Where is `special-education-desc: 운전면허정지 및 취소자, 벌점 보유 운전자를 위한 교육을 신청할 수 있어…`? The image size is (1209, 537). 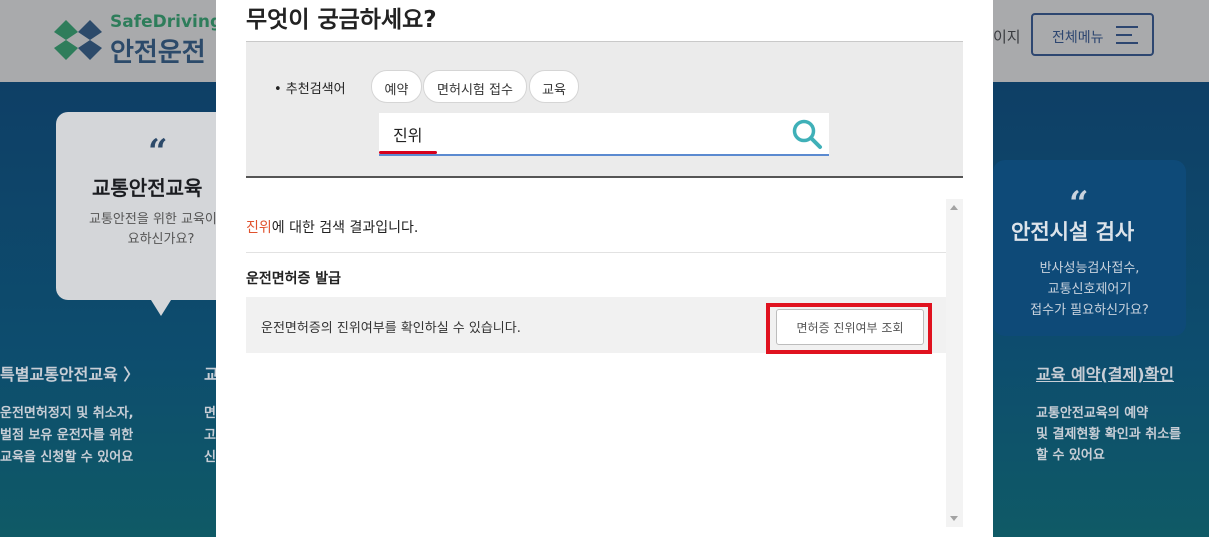 special-education-desc: 운전면허정지 및 취소자, 벌점 보유 운전자를 위한 교육을 신청할 수 있어… is located at coordinates (67, 435).